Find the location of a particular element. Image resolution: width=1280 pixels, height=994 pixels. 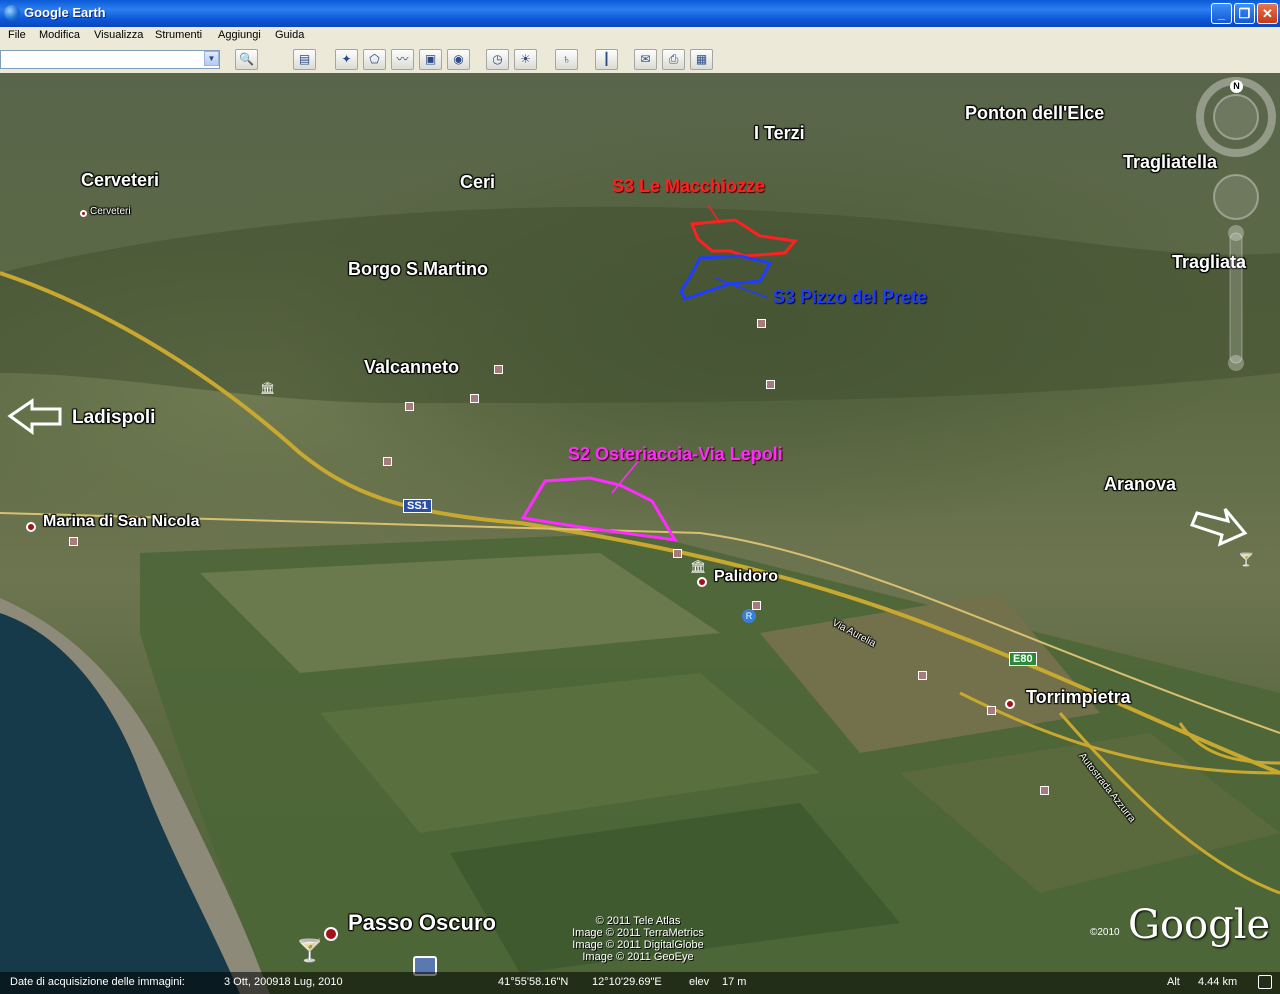

place-aranova: Aranova is located at coordinates (1140, 484).